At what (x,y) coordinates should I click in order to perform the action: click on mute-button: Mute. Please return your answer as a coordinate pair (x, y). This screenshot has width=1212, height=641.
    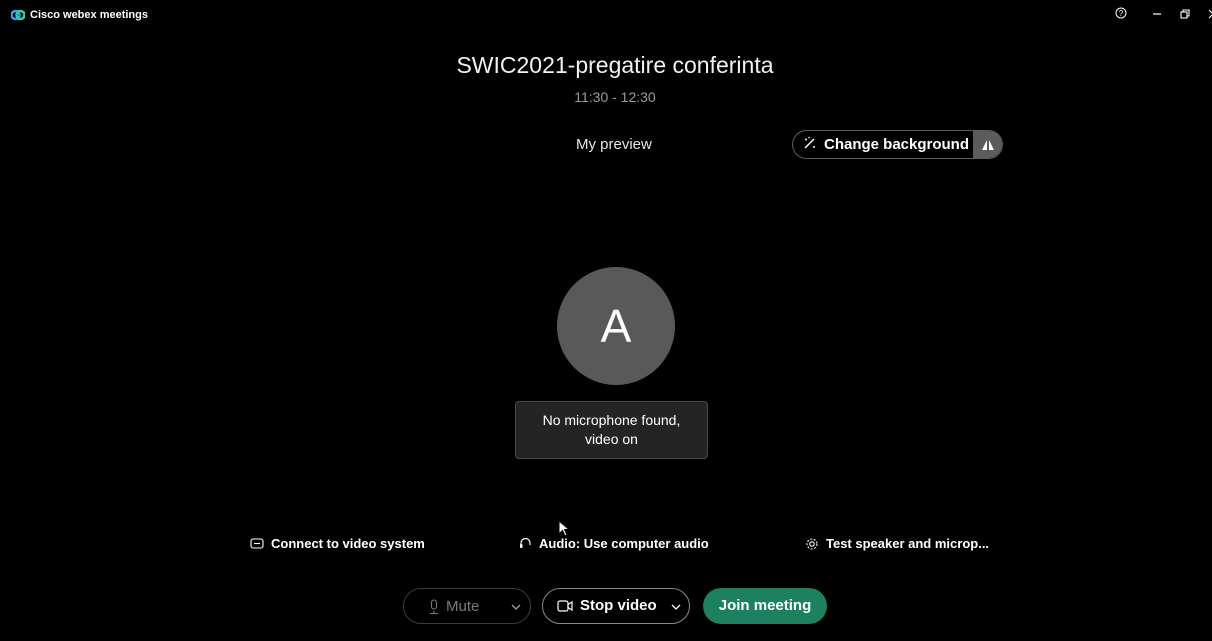
    Looking at the image, I should click on (467, 606).